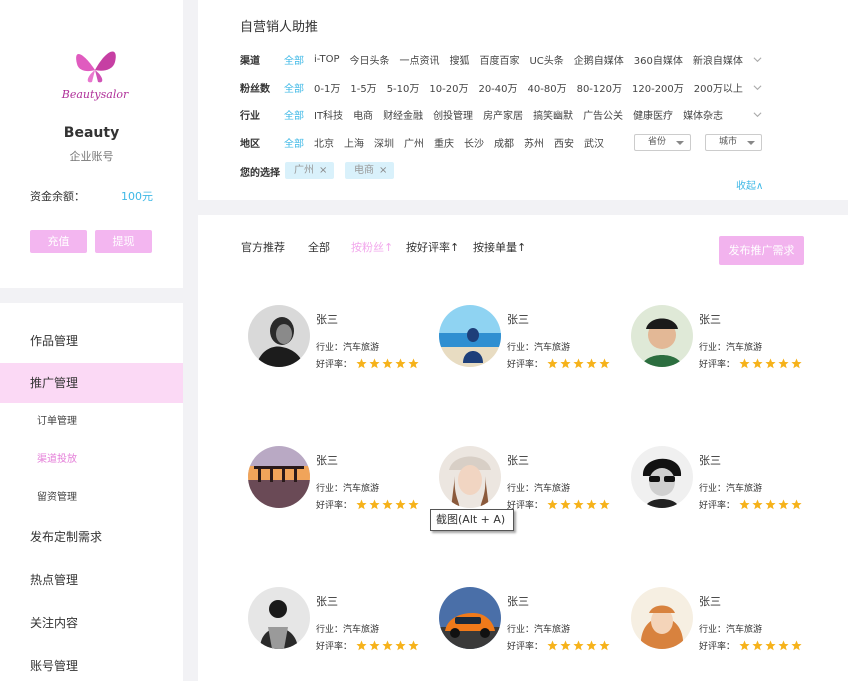 Image resolution: width=848 pixels, height=681 pixels. What do you see at coordinates (263, 247) in the screenshot?
I see `sort-official: 官方推荐` at bounding box center [263, 247].